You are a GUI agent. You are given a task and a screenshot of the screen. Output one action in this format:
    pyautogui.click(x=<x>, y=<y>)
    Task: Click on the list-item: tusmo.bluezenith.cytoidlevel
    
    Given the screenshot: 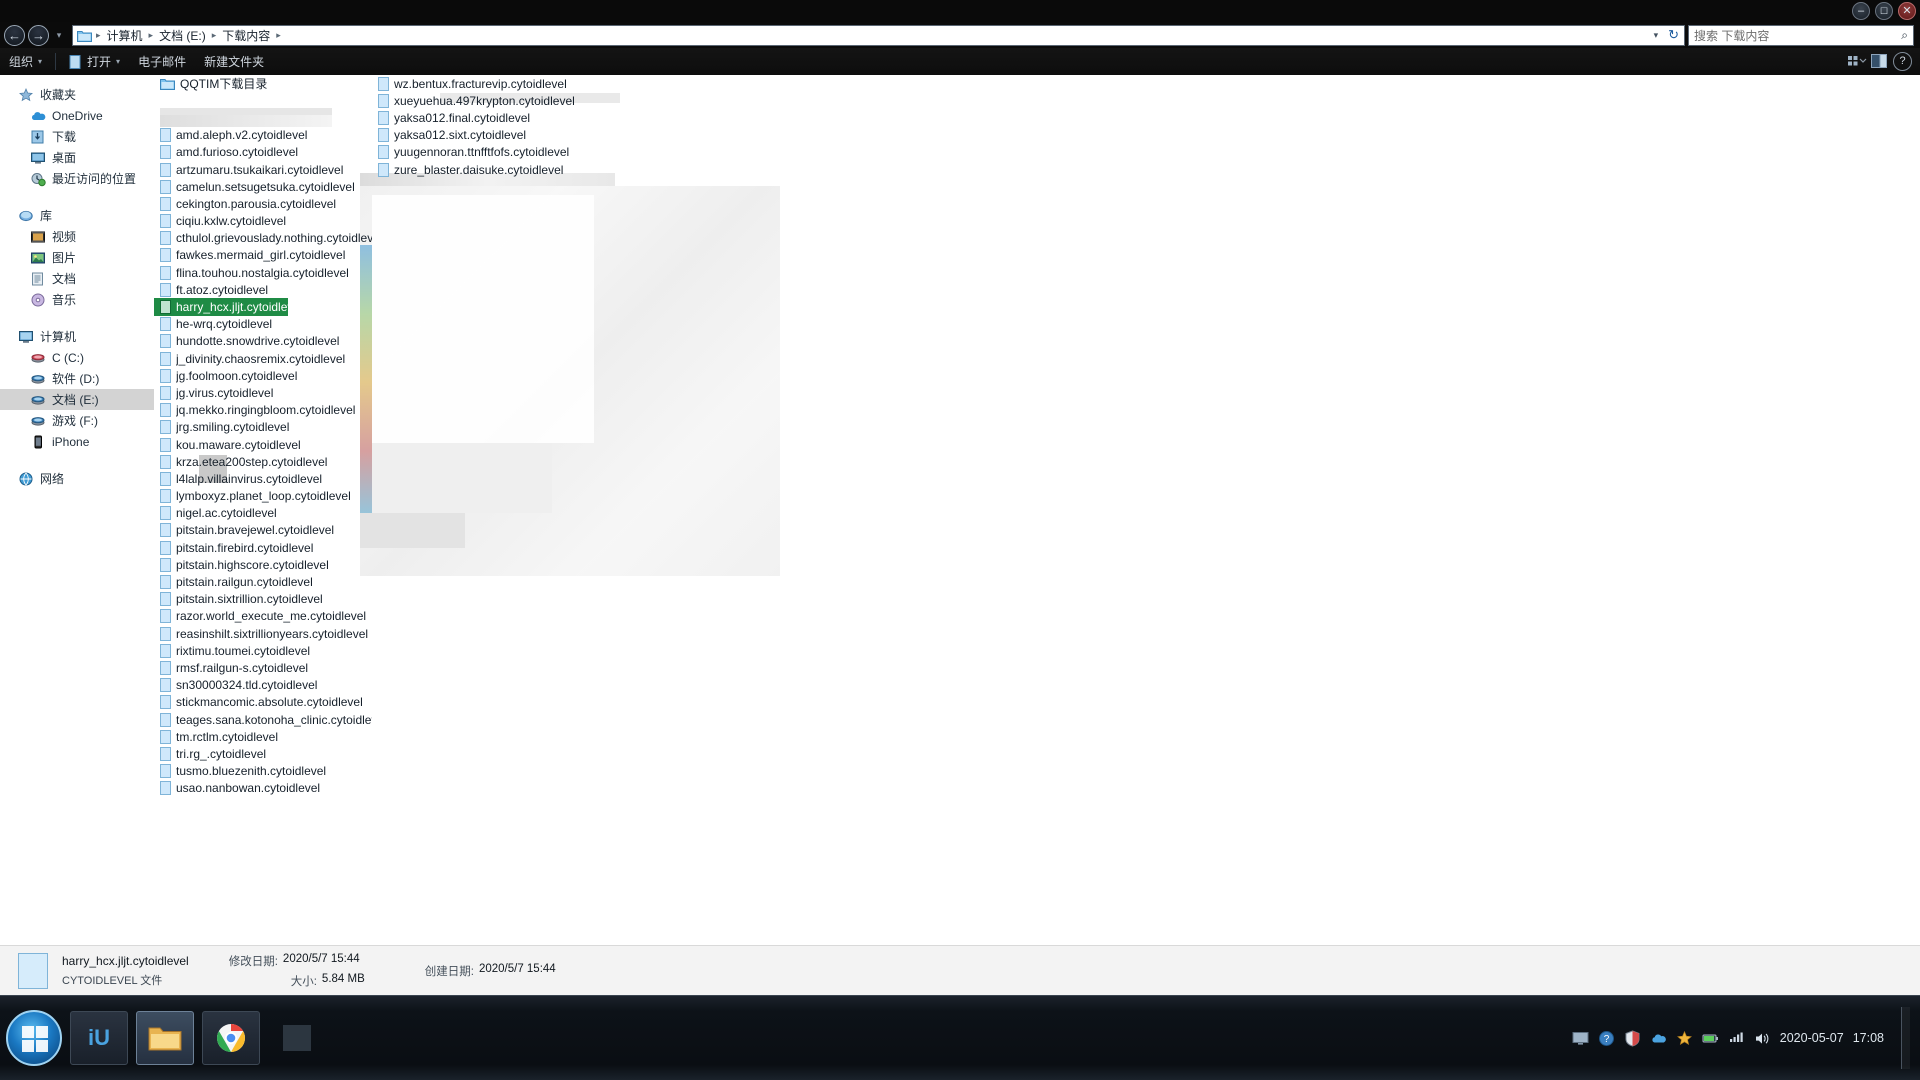 What is the action you would take?
    pyautogui.click(x=263, y=771)
    